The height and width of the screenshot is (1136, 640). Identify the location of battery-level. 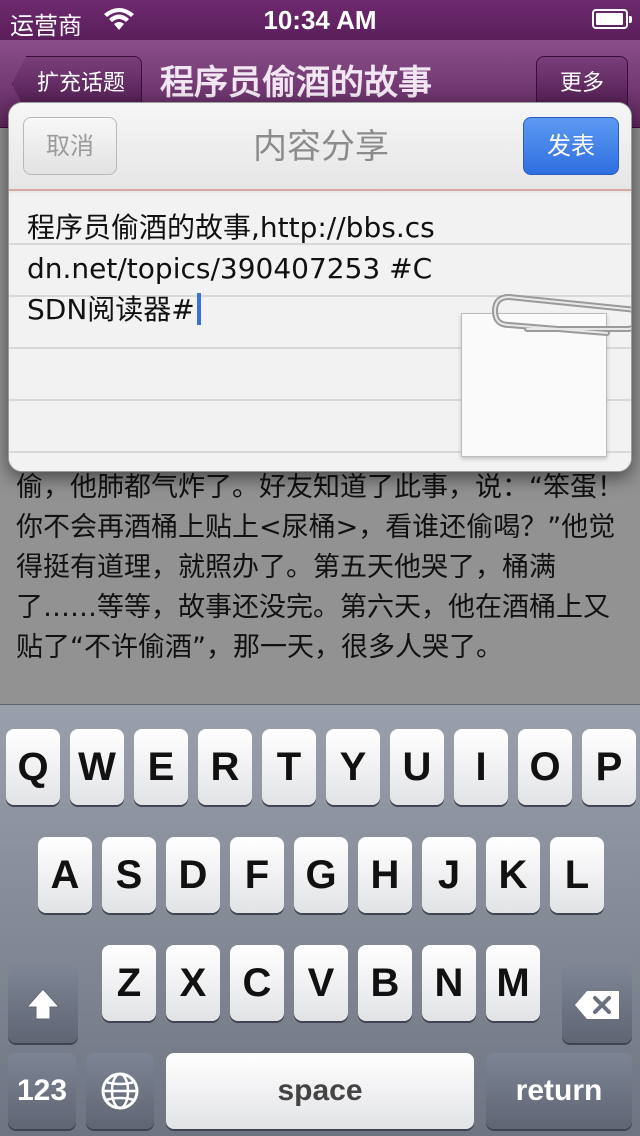
(609, 19).